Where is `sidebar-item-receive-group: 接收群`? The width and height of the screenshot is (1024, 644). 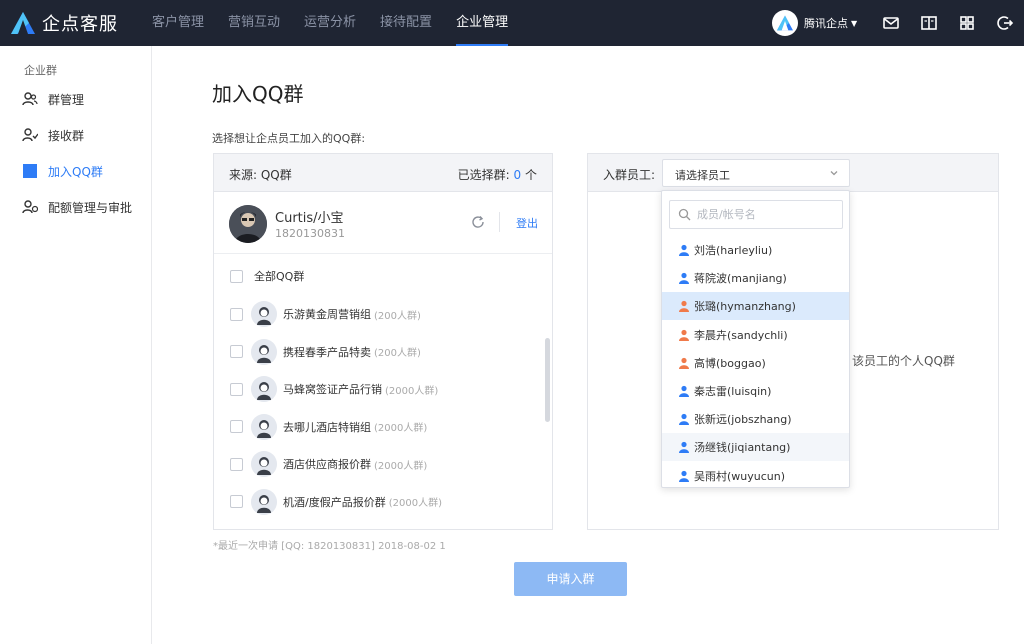 sidebar-item-receive-group: 接收群 is located at coordinates (53, 135).